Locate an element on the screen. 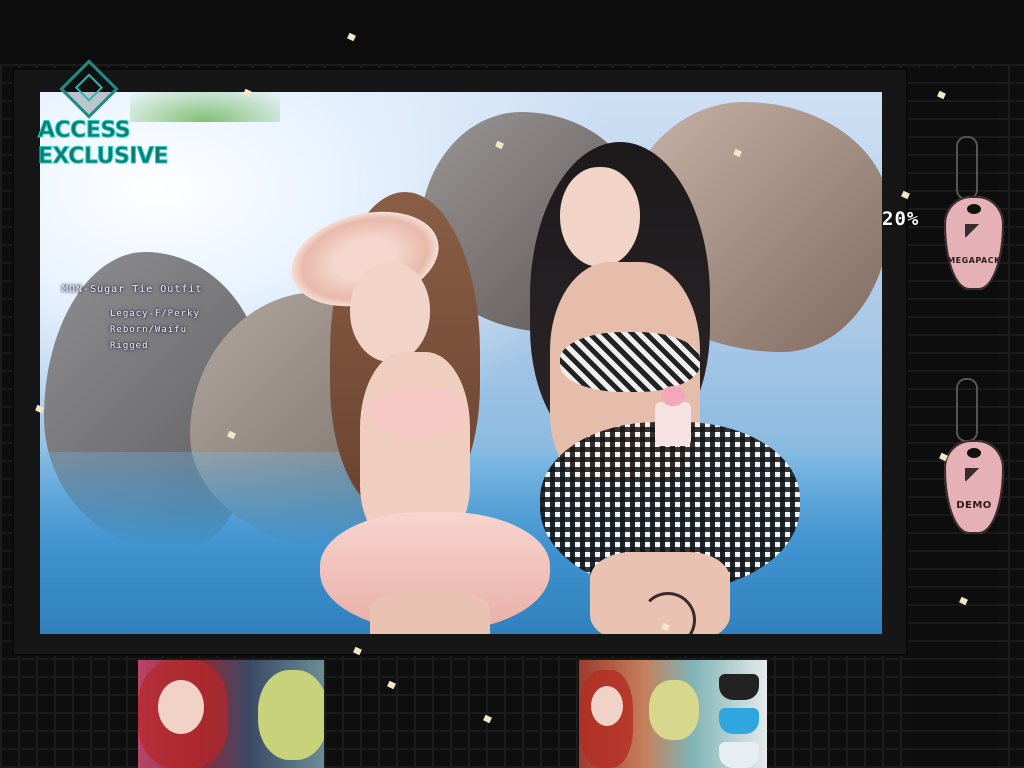 The height and width of the screenshot is (768, 1024). access-exclusive-logo: ACCESS EXCLUSIVE is located at coordinates (104, 117).